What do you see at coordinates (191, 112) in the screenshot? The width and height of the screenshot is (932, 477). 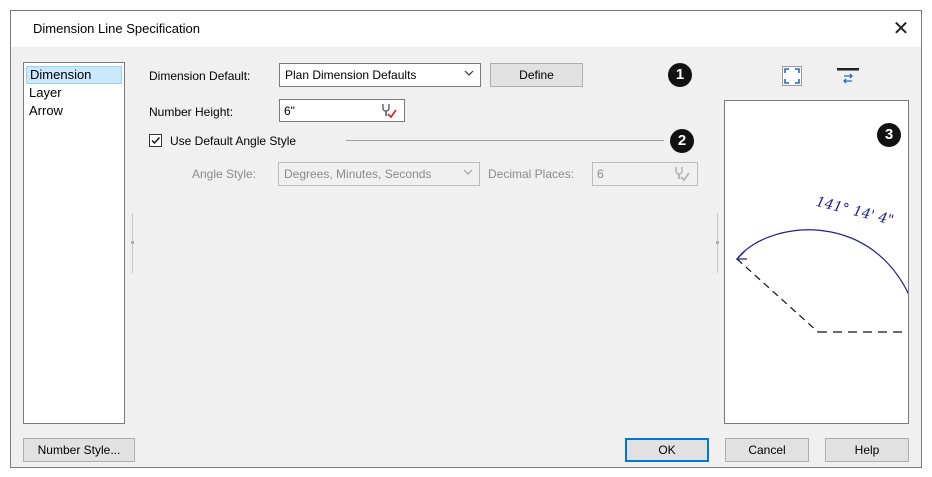 I see `number-height-label: Number Height:` at bounding box center [191, 112].